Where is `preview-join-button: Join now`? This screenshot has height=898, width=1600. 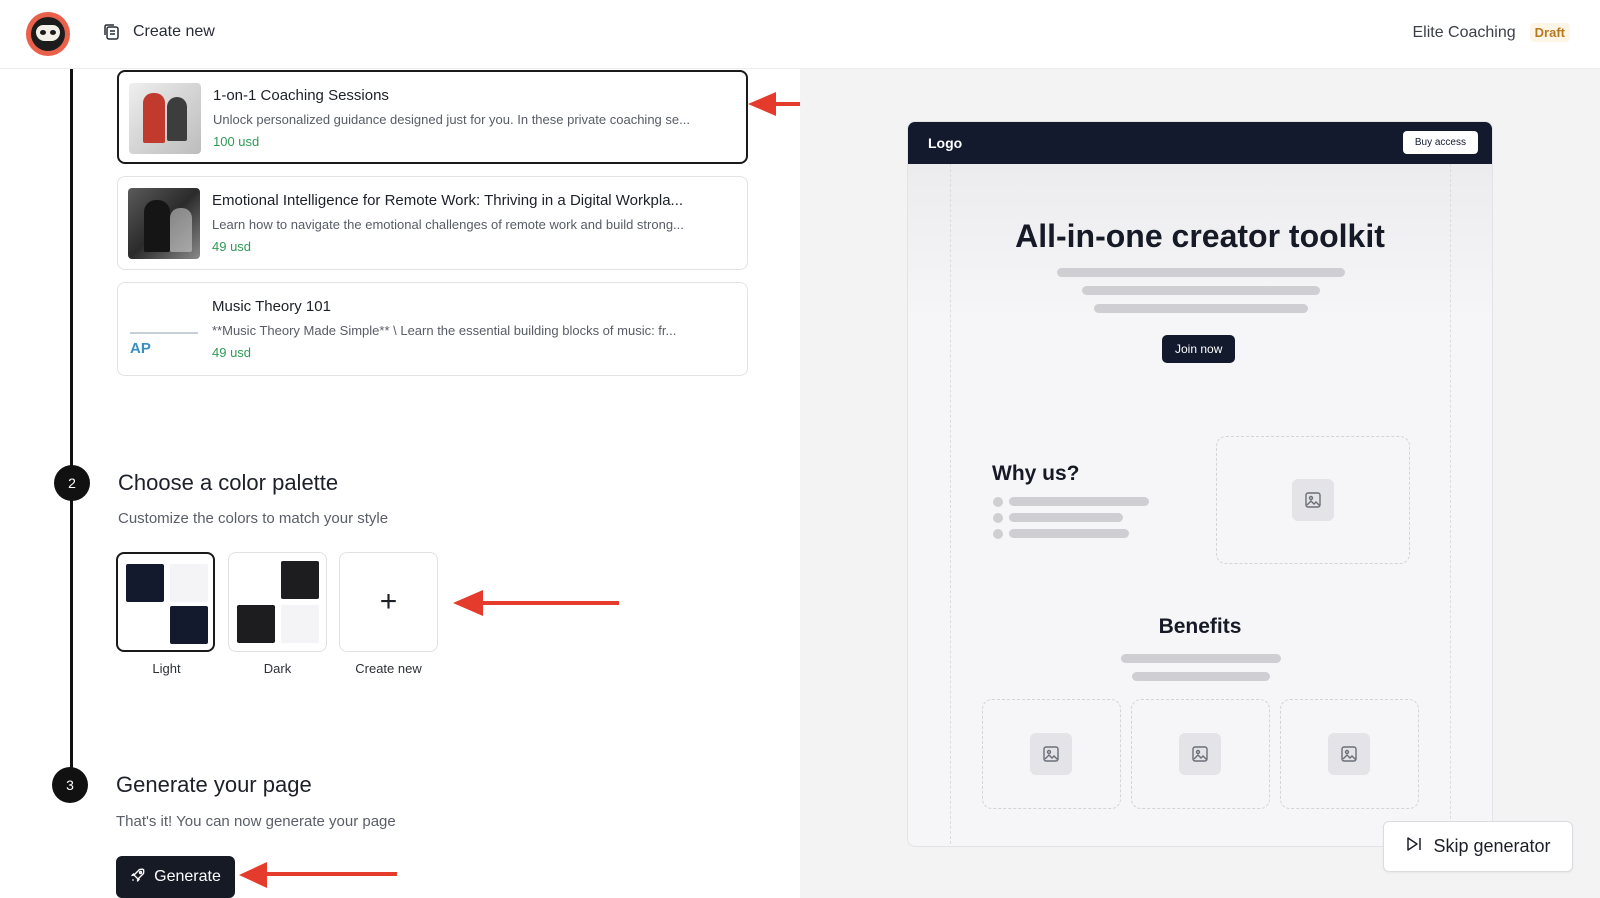
preview-join-button: Join now is located at coordinates (1199, 349).